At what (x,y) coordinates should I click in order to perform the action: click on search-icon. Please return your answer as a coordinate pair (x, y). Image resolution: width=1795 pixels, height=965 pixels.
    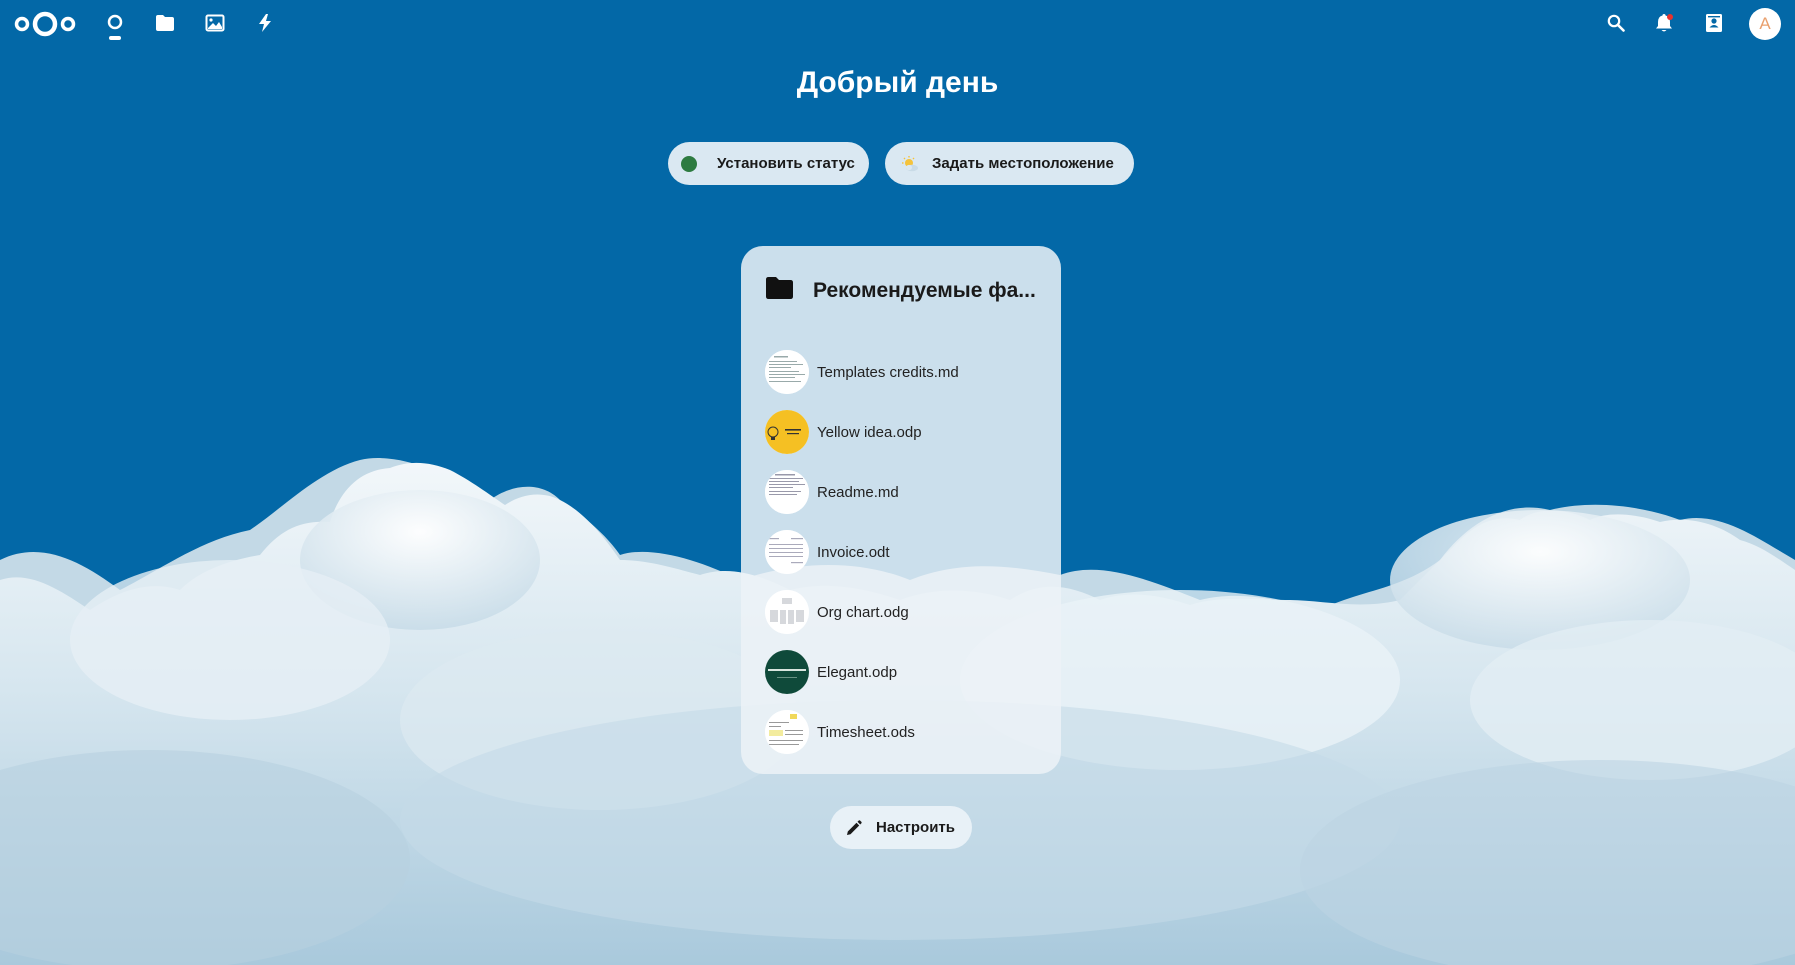
    Looking at the image, I should click on (1616, 23).